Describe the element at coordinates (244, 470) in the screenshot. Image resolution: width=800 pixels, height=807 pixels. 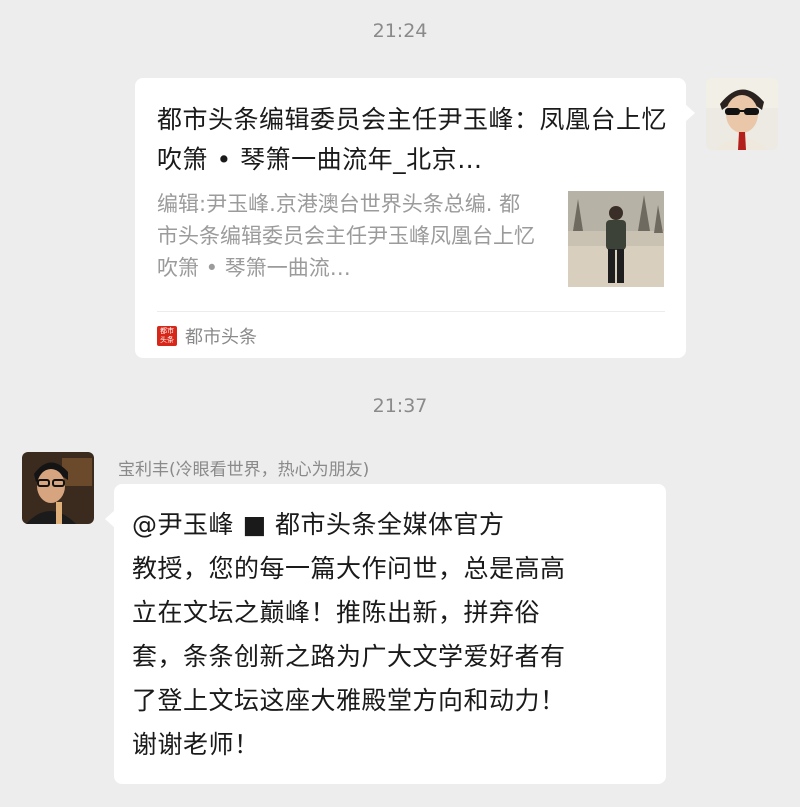
I see `sender-name: 宝利丰(冷眼看世界，热心为朋友)` at that location.